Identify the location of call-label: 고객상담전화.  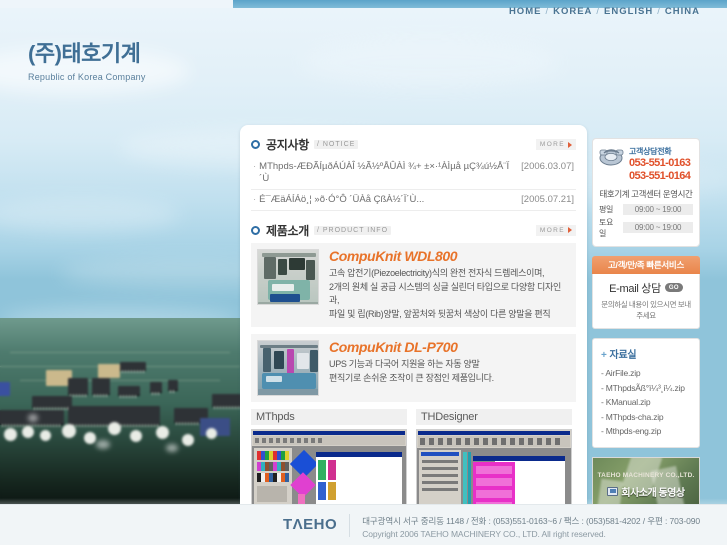
(650, 151).